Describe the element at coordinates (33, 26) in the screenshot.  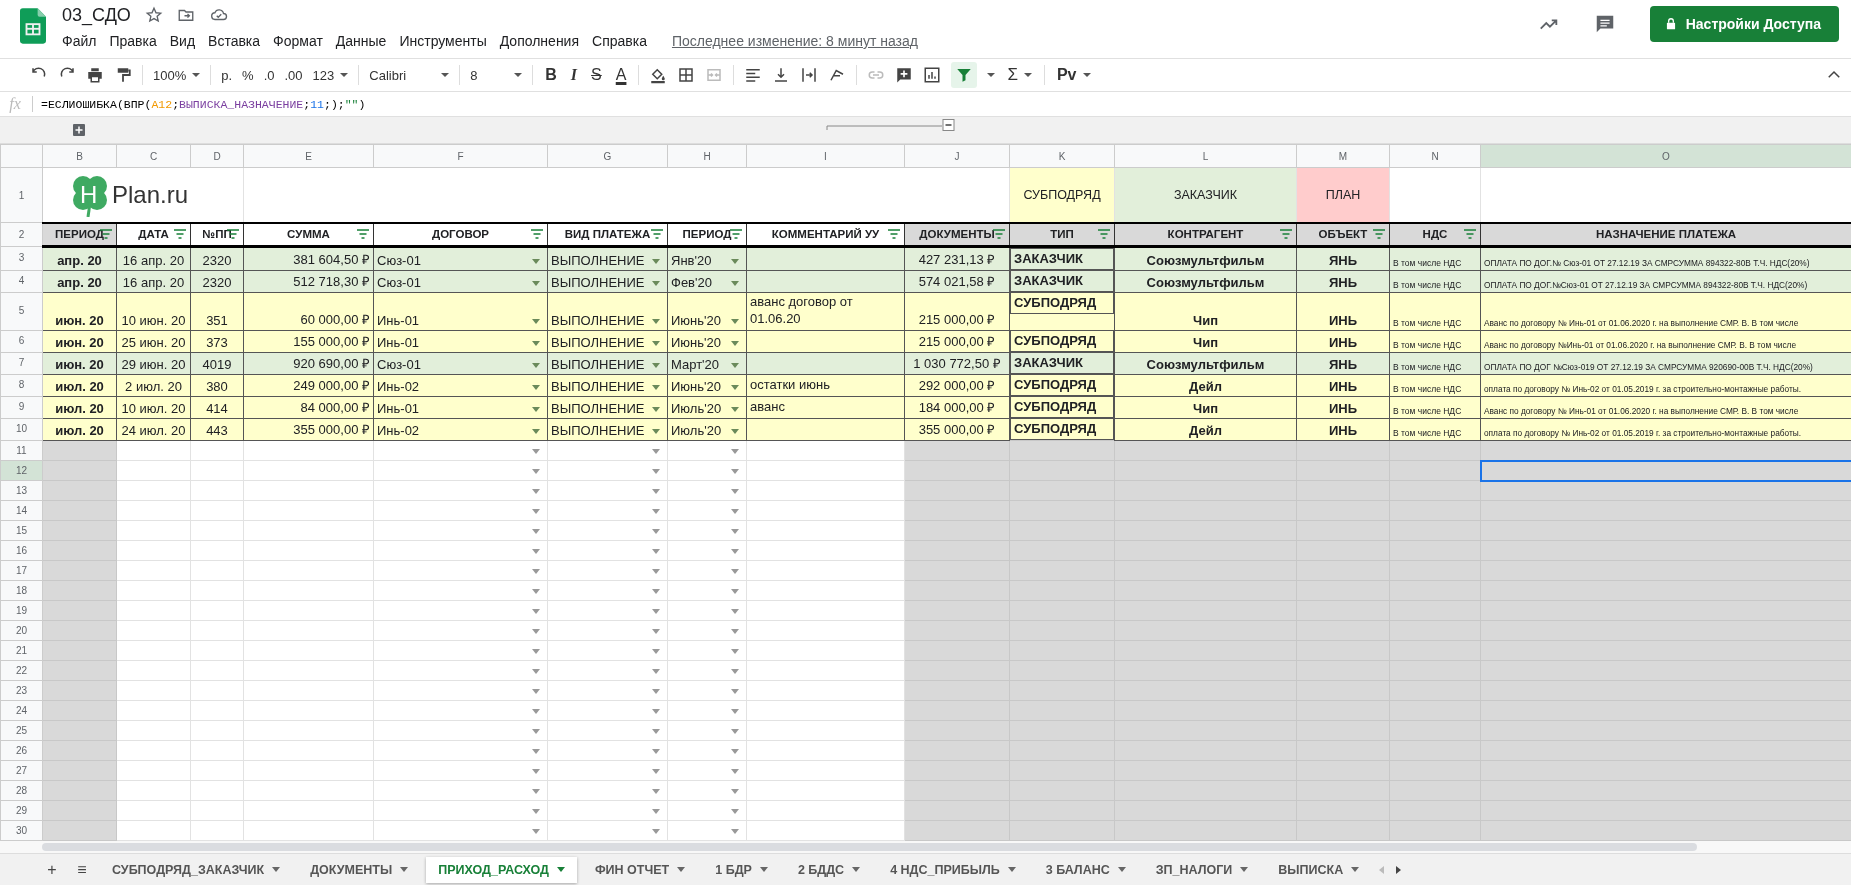
I see `sheets-logo-icon` at that location.